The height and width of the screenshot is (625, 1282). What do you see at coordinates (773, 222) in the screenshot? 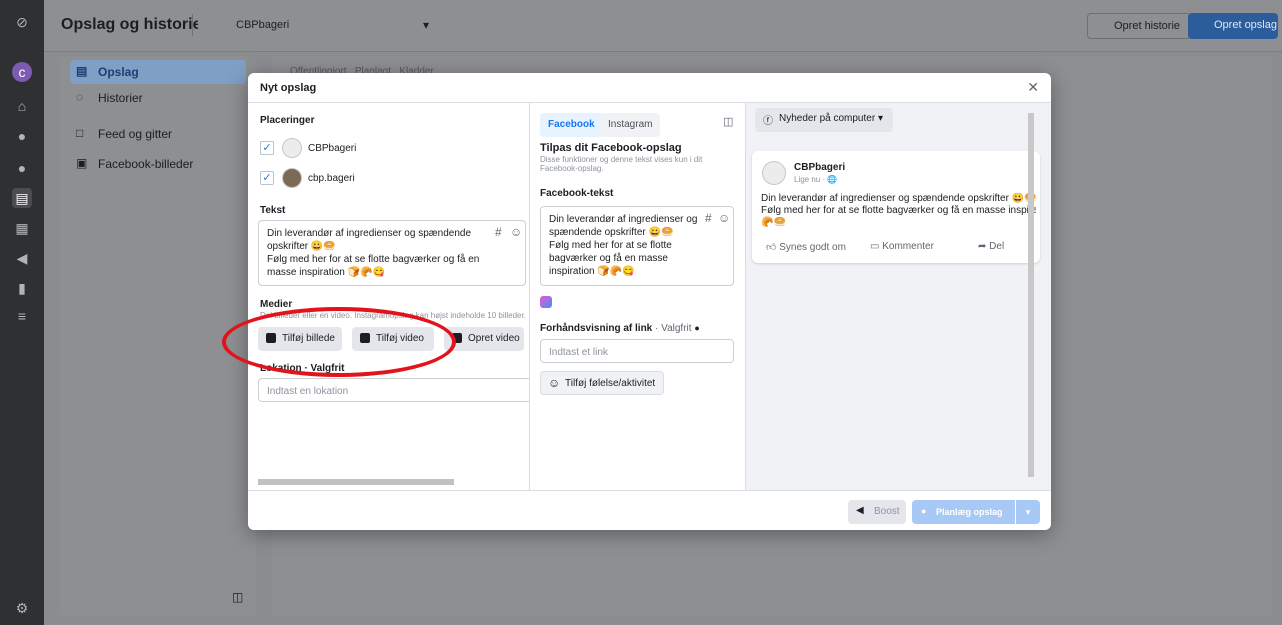
I see `preview-body-line3: 🥐🥯` at bounding box center [773, 222].